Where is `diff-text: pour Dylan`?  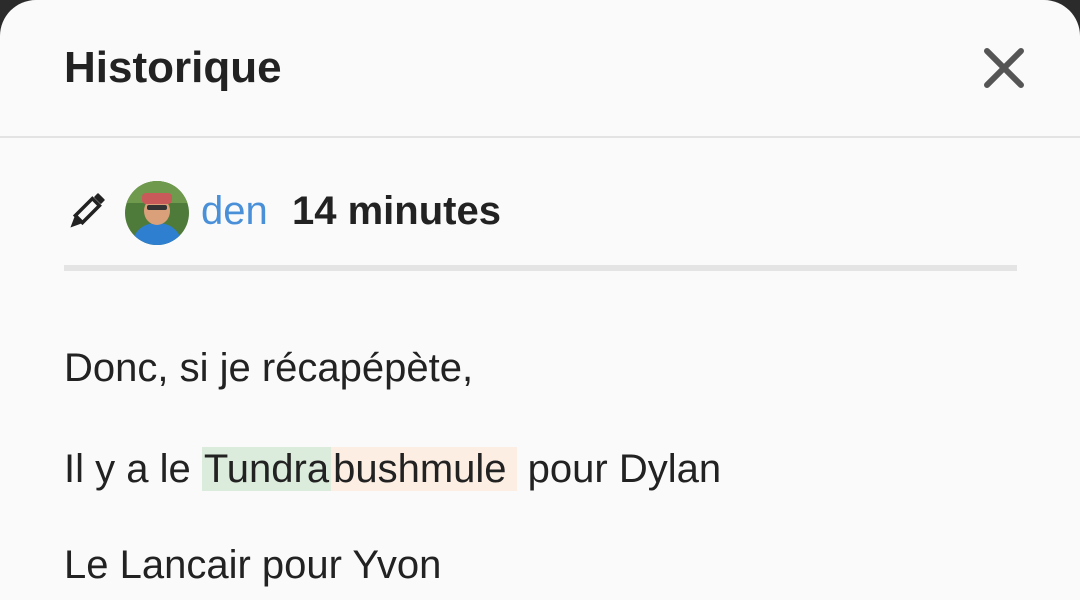 diff-text: pour Dylan is located at coordinates (619, 469).